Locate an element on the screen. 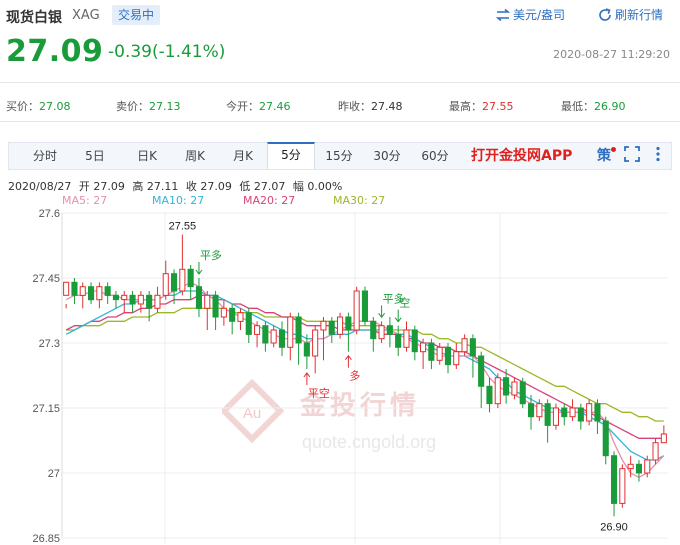  more-icon is located at coordinates (658, 156).